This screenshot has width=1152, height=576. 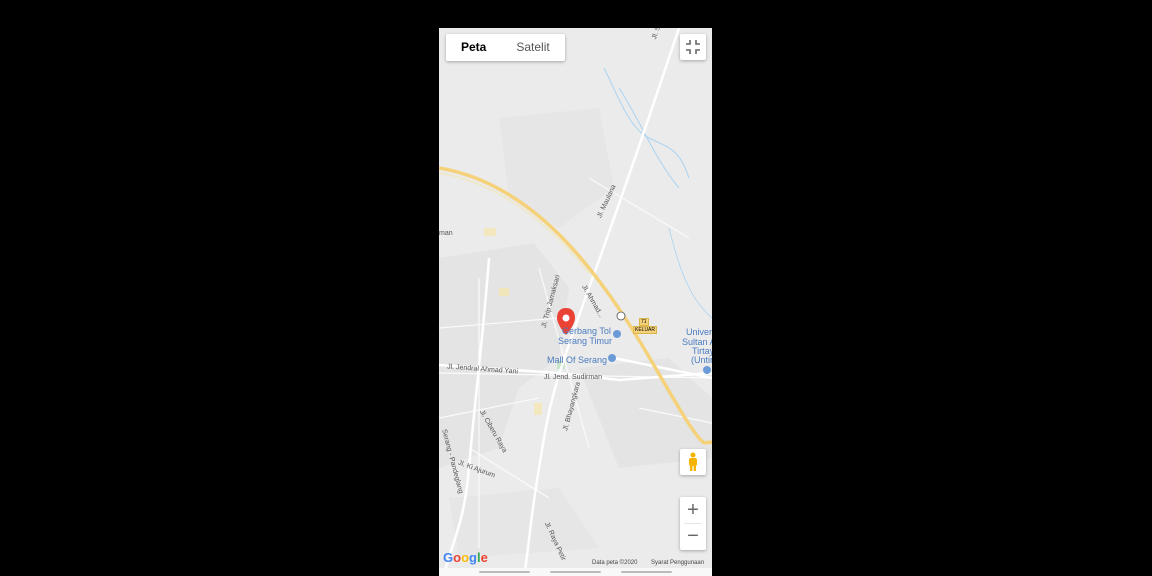 I want to click on gesture-navbar, so click(x=575, y=572).